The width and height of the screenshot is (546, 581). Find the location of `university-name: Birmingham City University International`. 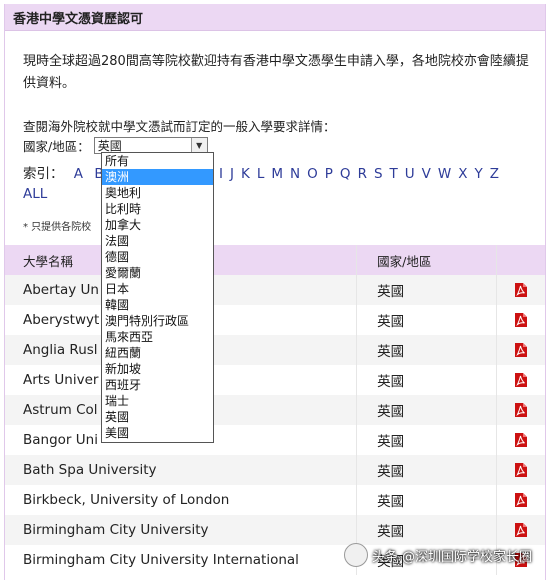

university-name: Birmingham City University International is located at coordinates (181, 560).